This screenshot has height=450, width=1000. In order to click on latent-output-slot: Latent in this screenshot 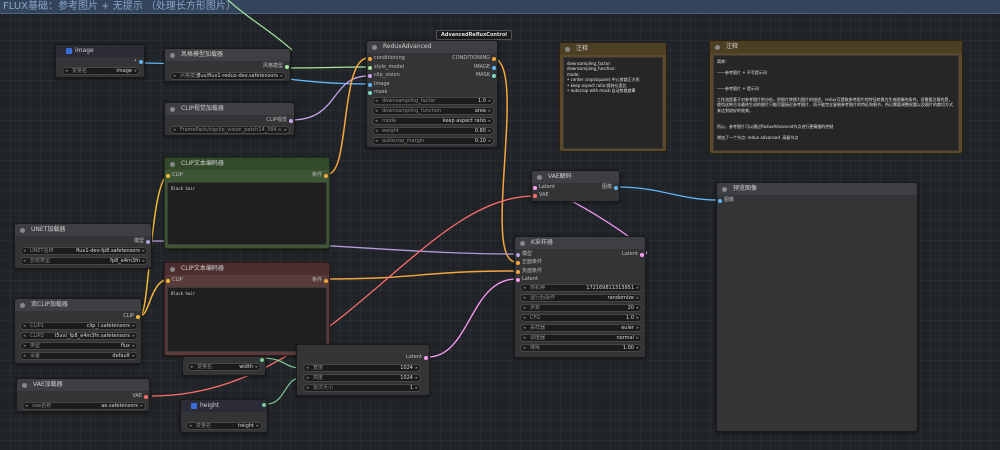, I will do `click(417, 357)`.